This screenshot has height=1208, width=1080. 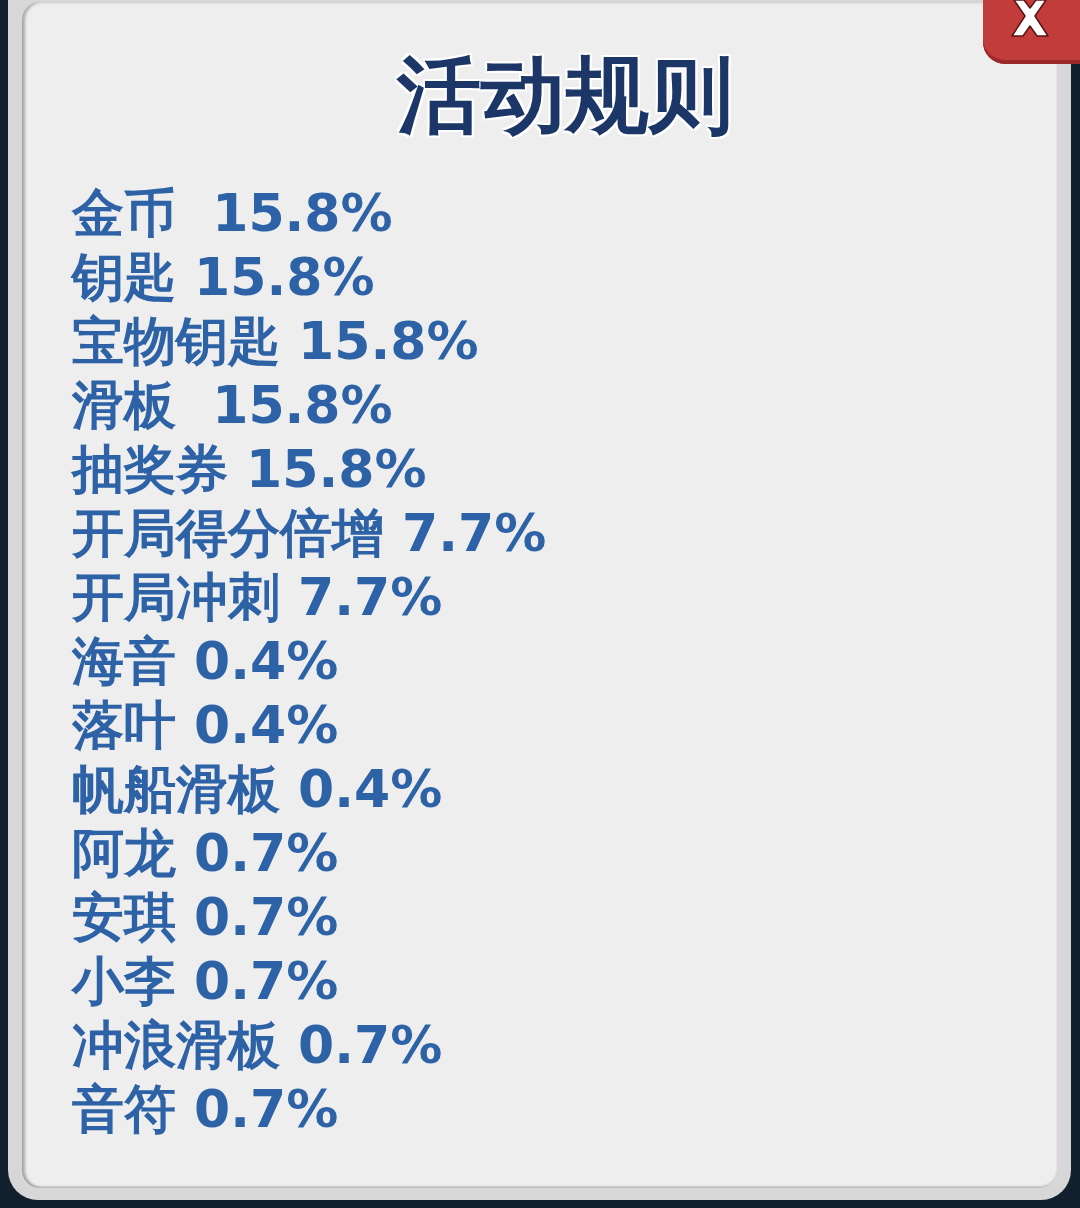 I want to click on close-button, so click(x=1031, y=32).